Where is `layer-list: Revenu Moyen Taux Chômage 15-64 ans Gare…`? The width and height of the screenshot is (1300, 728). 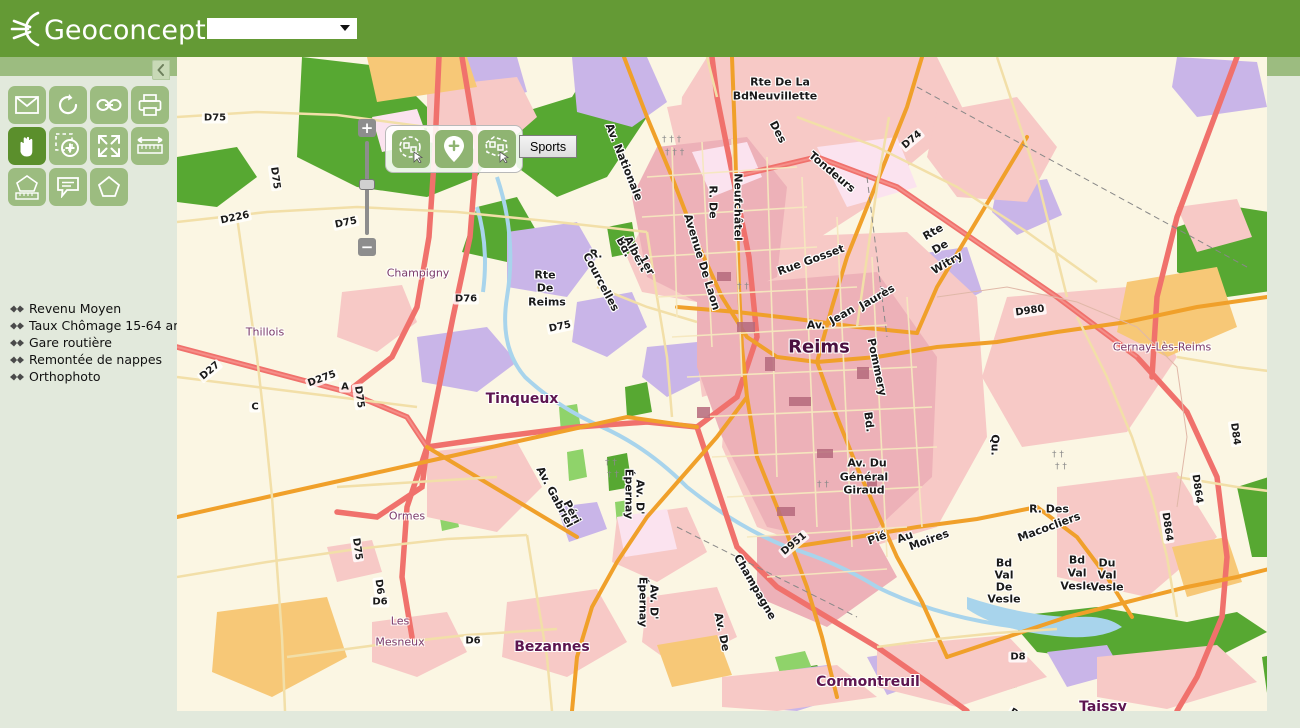 layer-list: Revenu Moyen Taux Chômage 15-64 ans Gare… is located at coordinates (99, 342).